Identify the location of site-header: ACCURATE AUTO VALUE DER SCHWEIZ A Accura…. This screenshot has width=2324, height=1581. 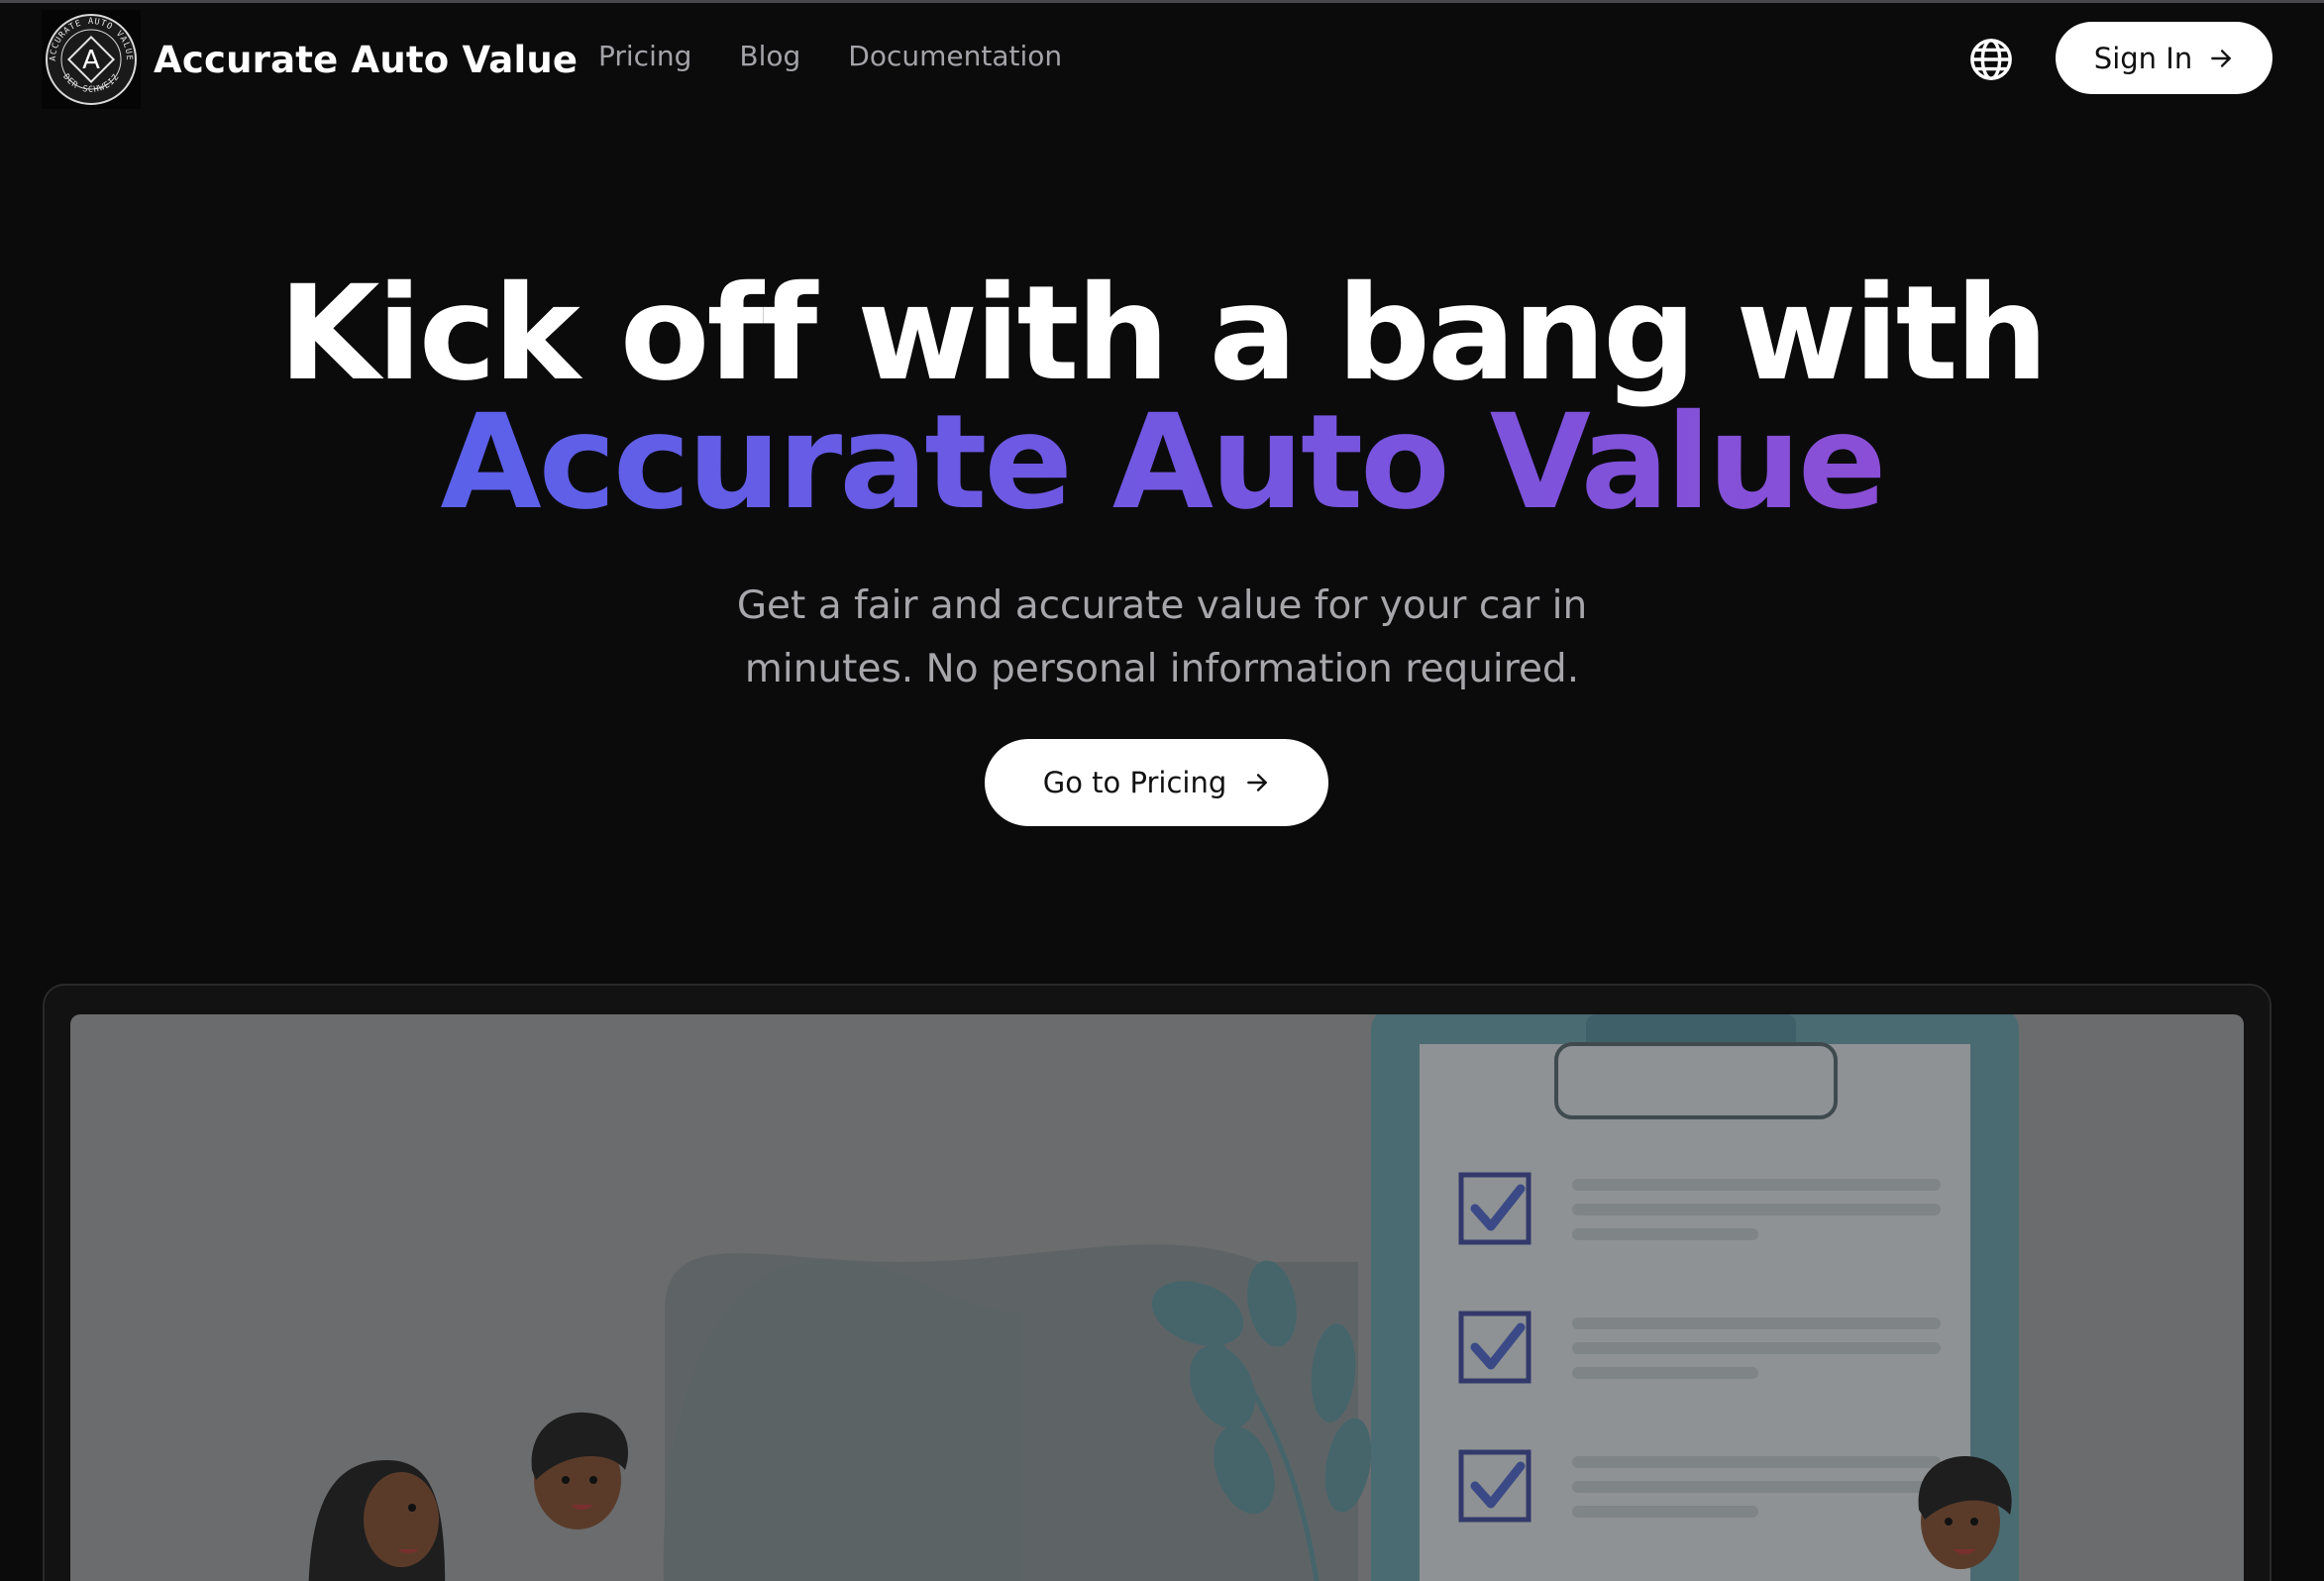
(1162, 57).